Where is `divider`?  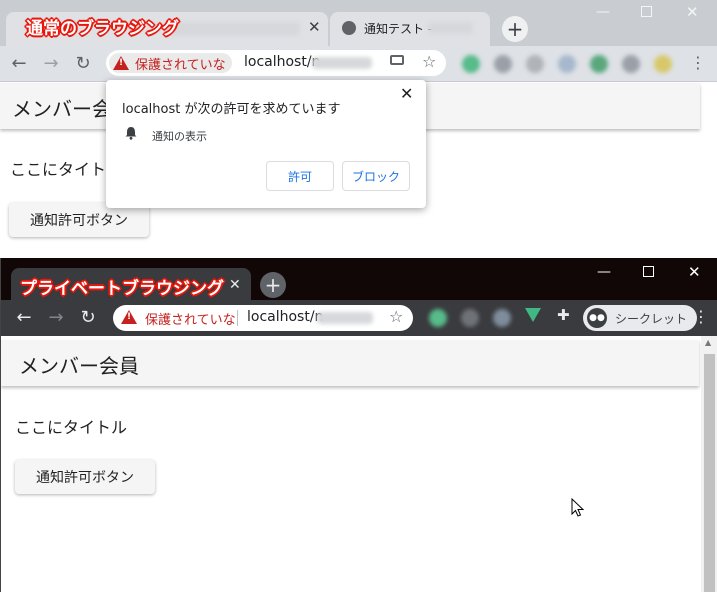
divider is located at coordinates (237, 318).